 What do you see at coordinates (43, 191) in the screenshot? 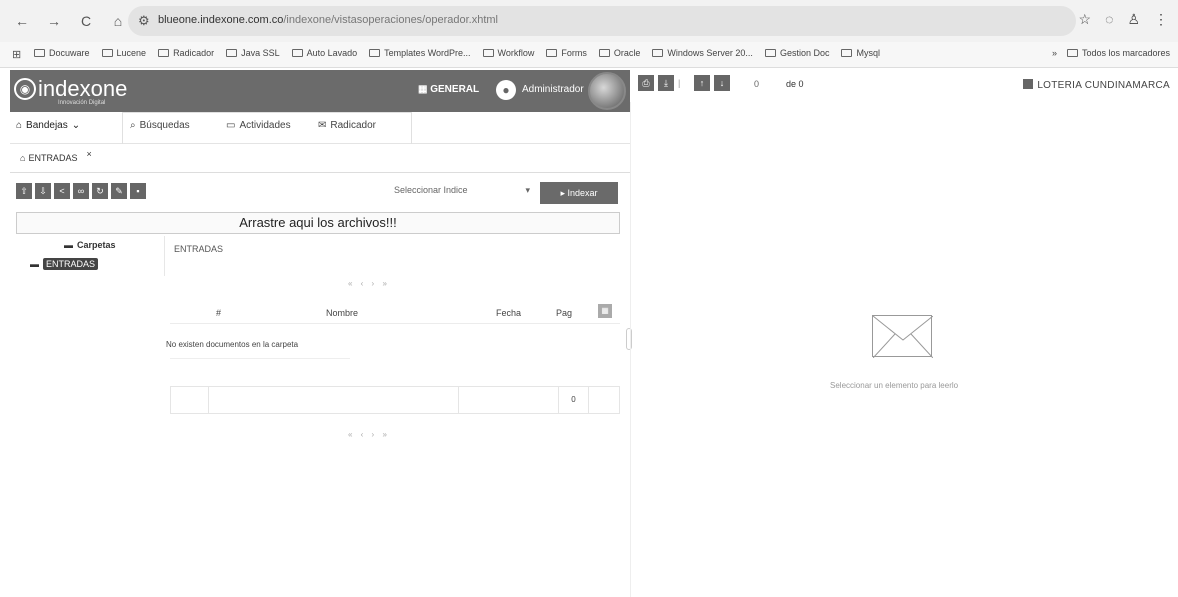
I see `download-icon: ⇩` at bounding box center [43, 191].